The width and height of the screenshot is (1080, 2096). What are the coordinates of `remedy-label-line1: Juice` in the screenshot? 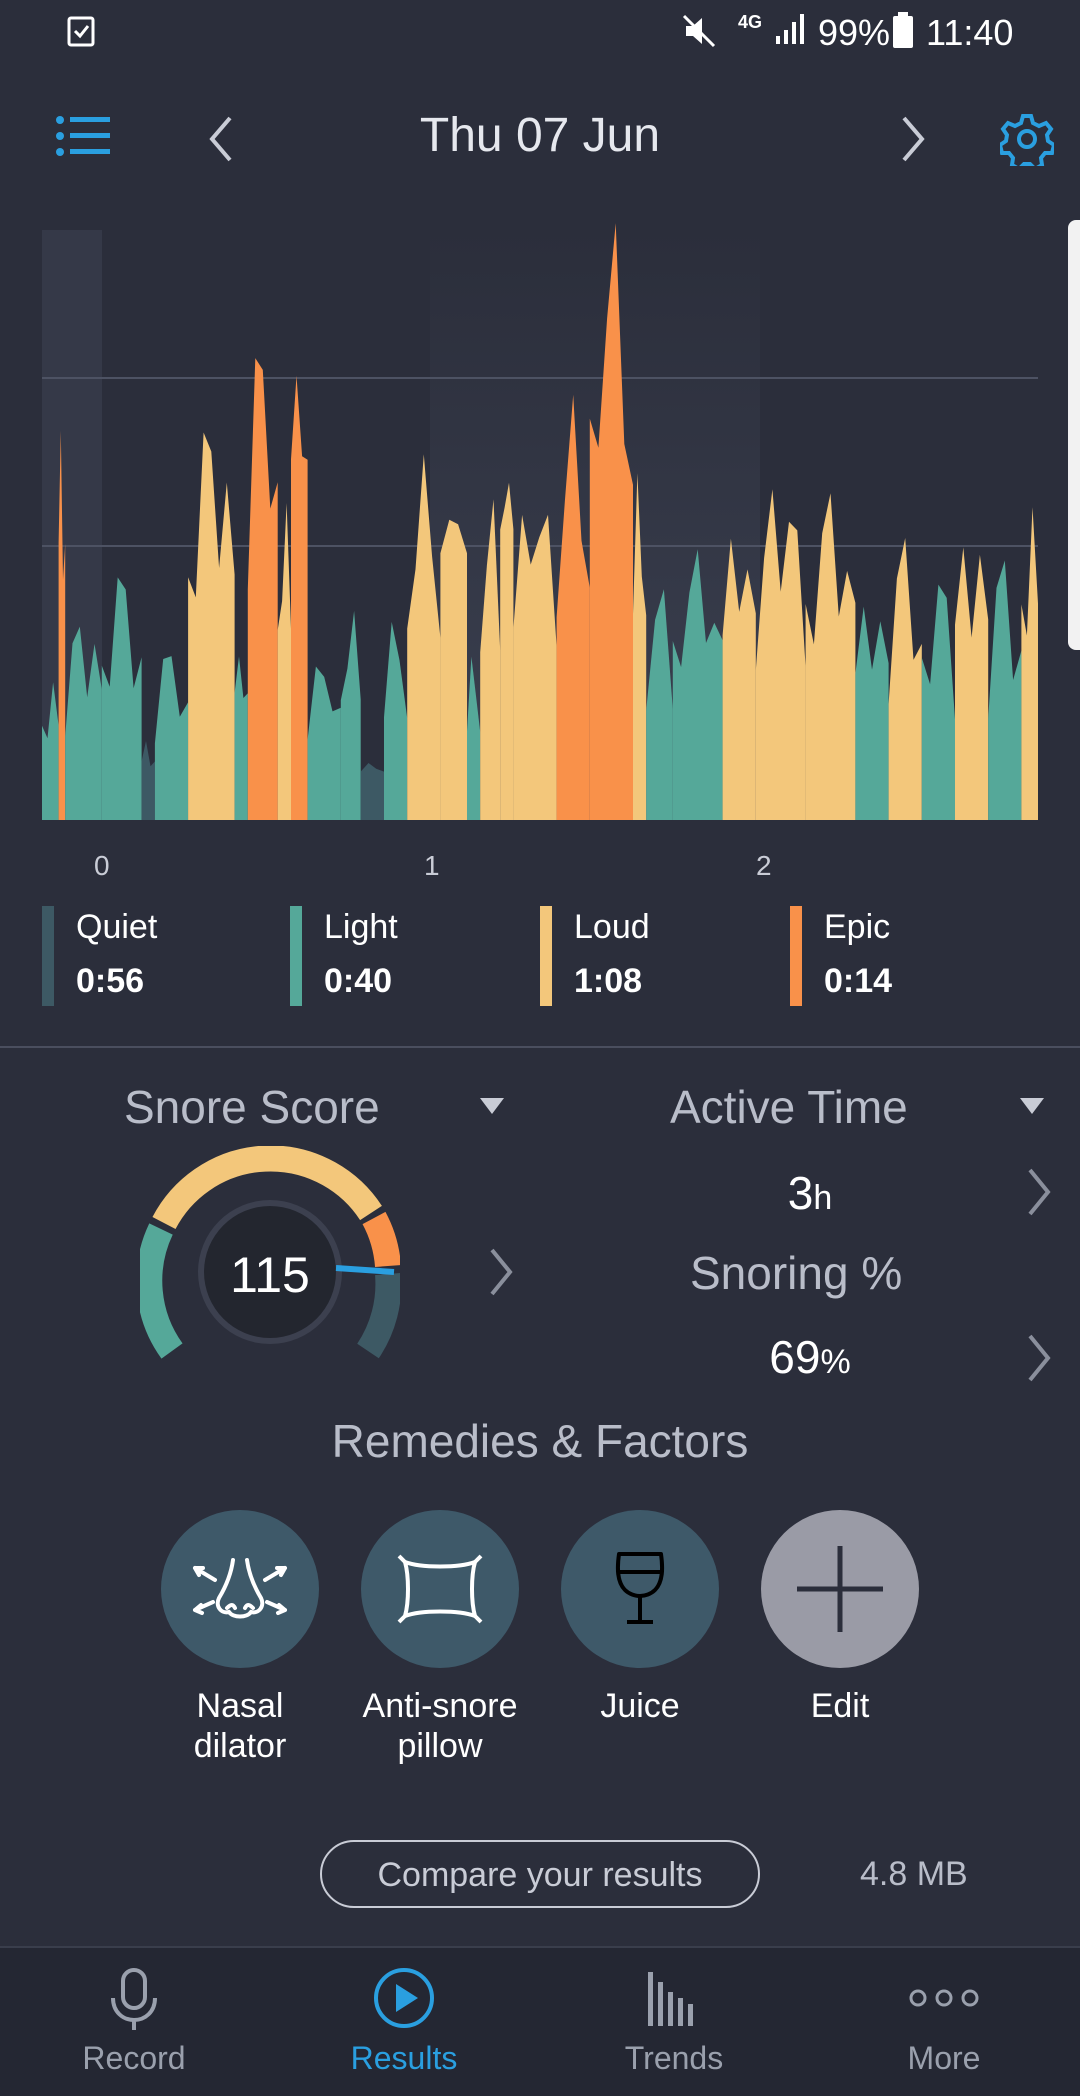 It's located at (640, 1706).